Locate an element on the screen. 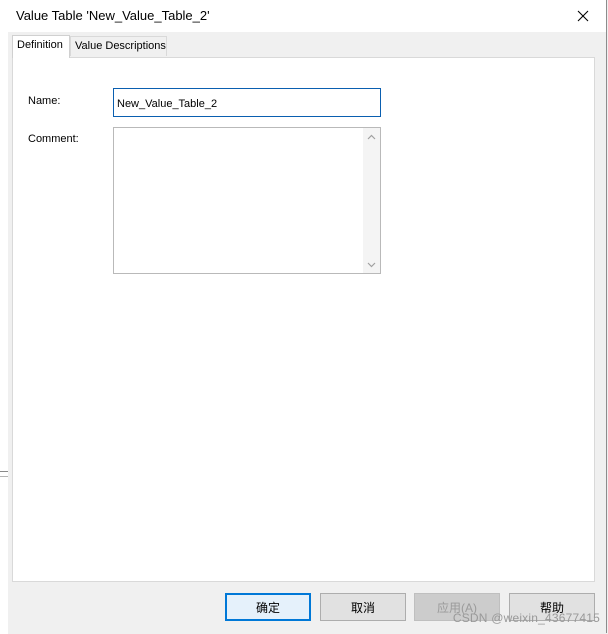  name-label: Name: is located at coordinates (44, 101).